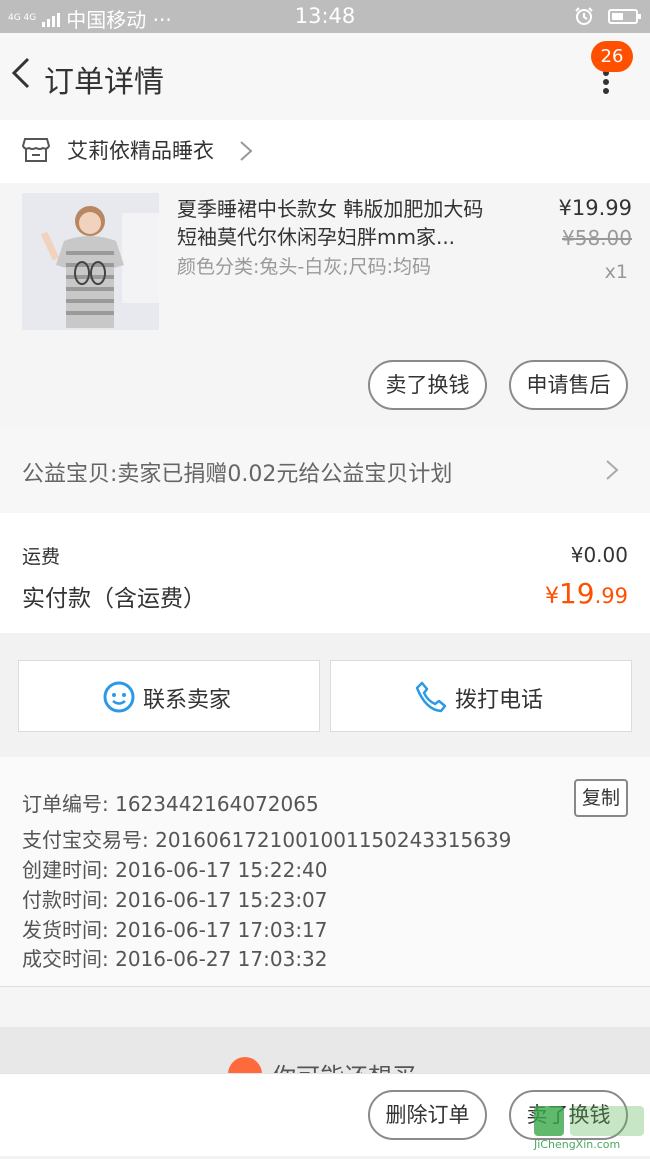 This screenshot has height=1159, width=650. I want to click on amount-integer: 19, so click(576, 593).